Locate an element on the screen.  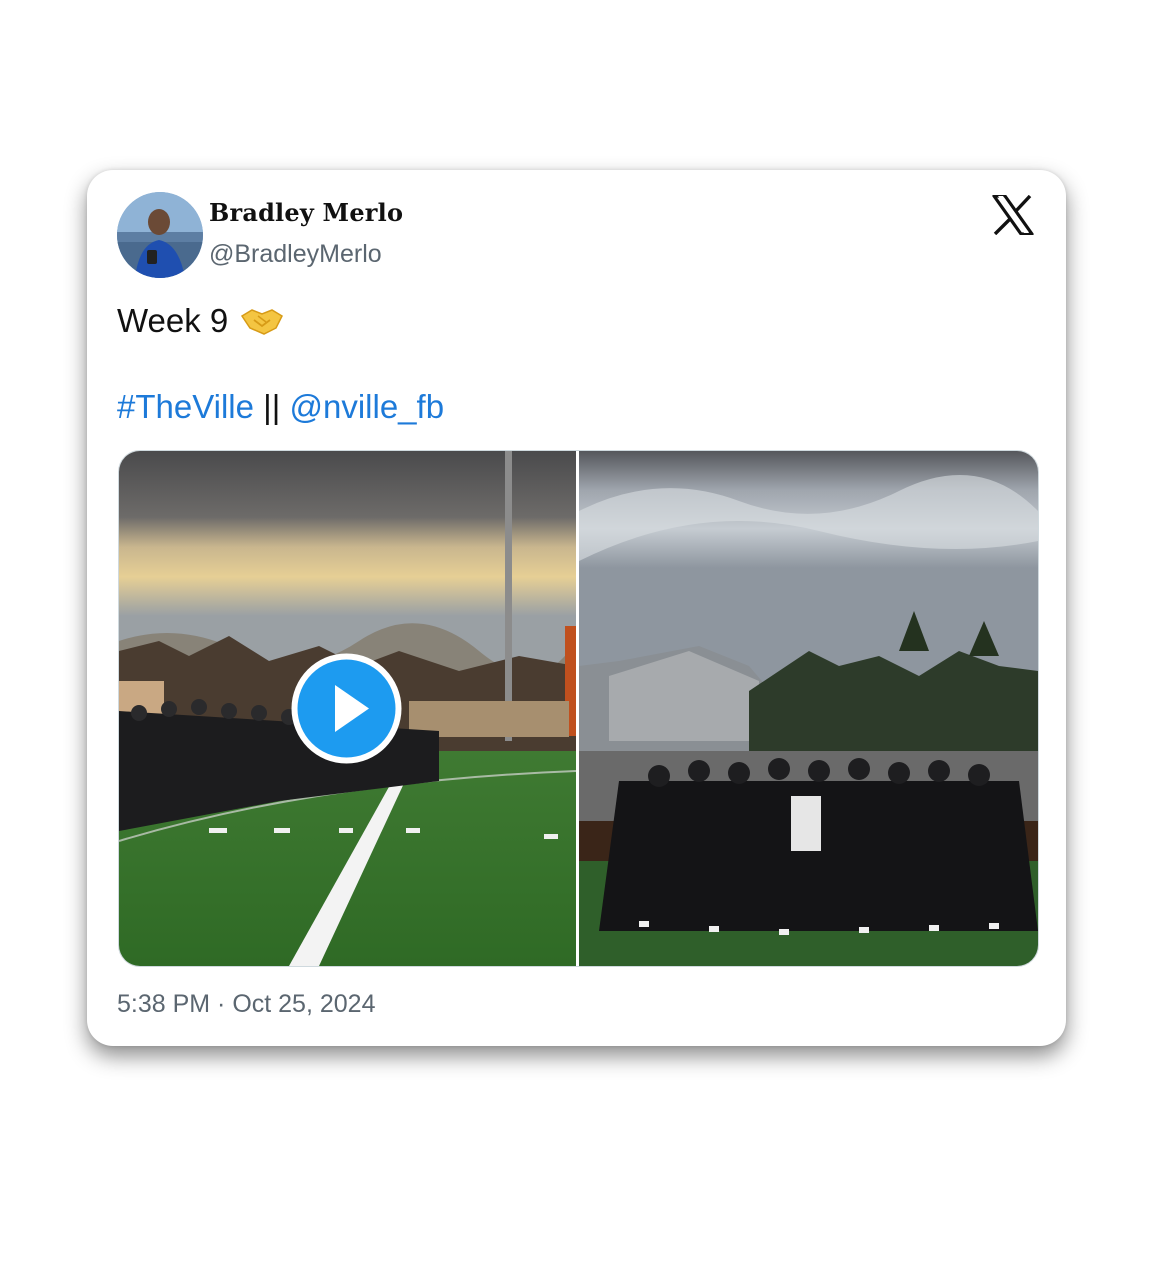
x-logo-icon is located at coordinates (1013, 215).